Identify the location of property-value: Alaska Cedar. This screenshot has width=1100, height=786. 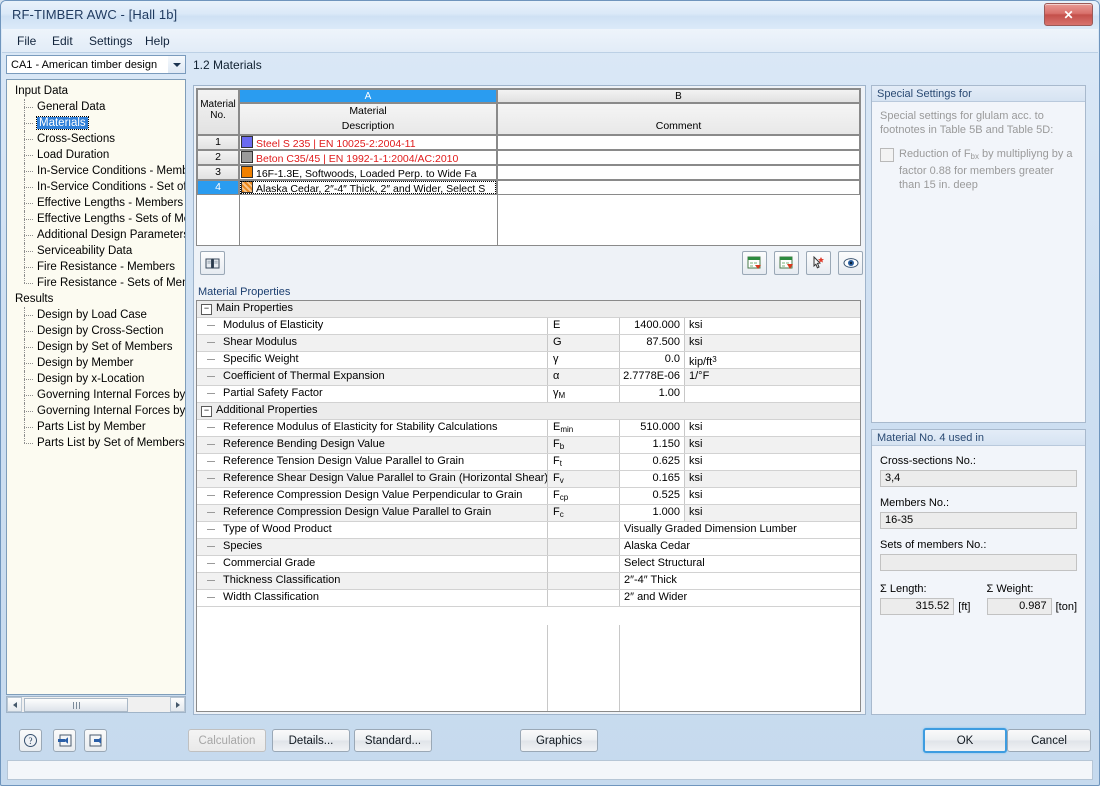
(739, 547).